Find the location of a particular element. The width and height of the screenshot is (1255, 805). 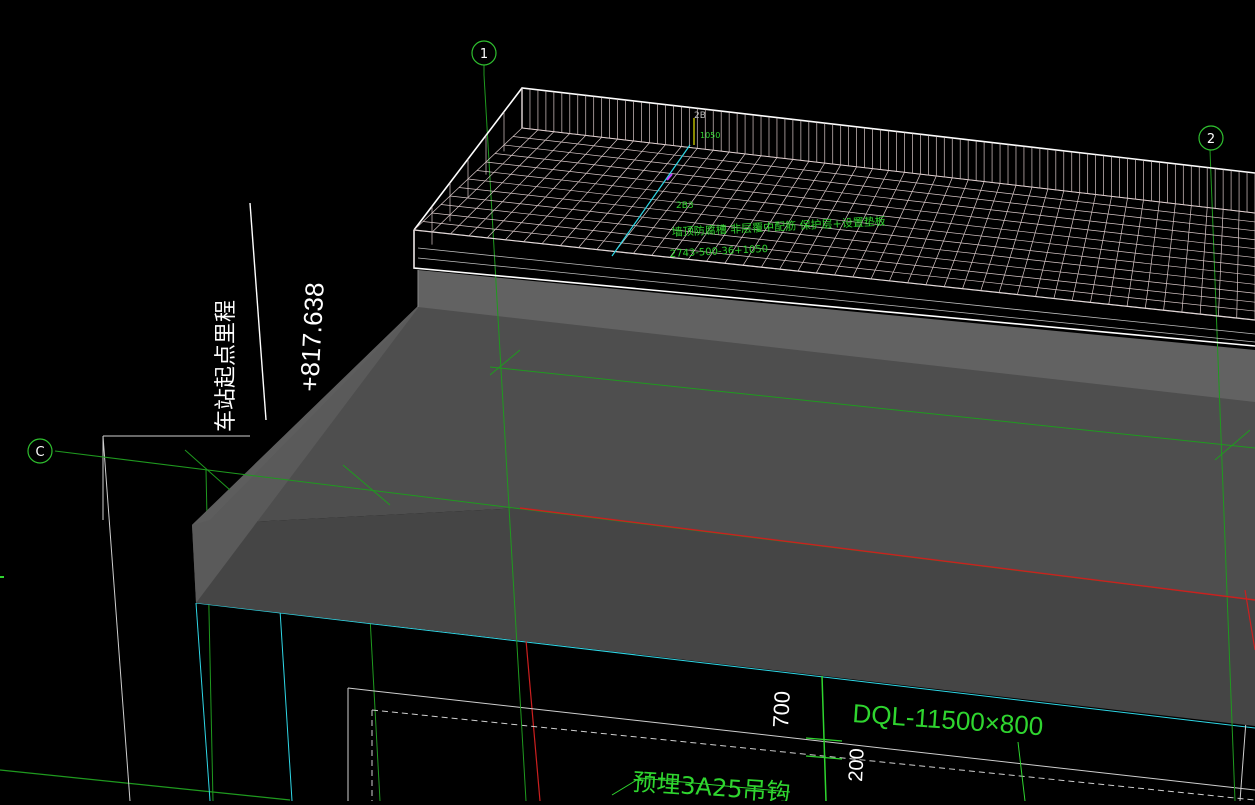

mileage-leader-line is located at coordinates (258, 311).